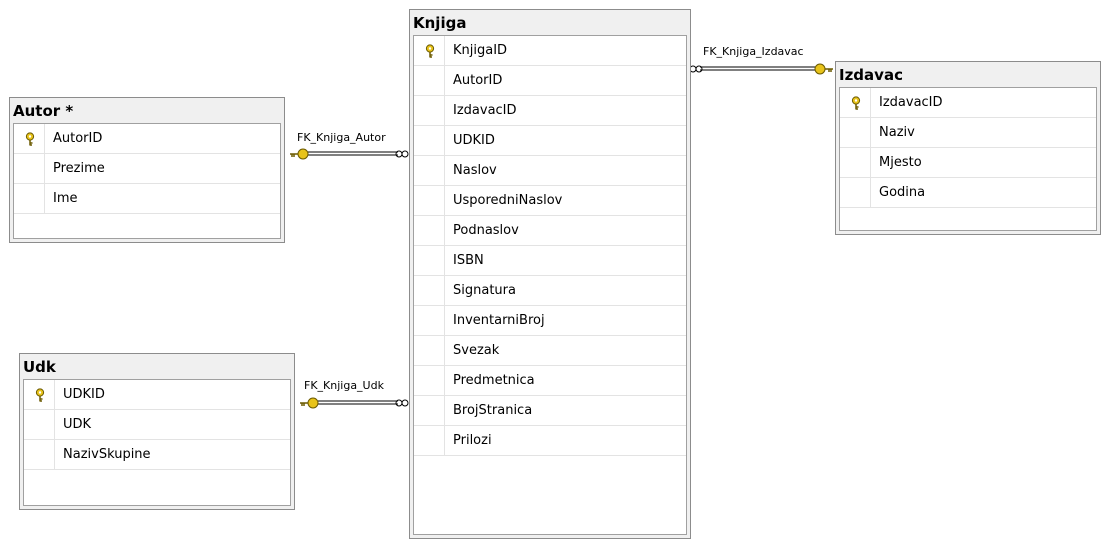 The width and height of the screenshot is (1103, 539). Describe the element at coordinates (354, 154) in the screenshot. I see `relationship-line-autor` at that location.